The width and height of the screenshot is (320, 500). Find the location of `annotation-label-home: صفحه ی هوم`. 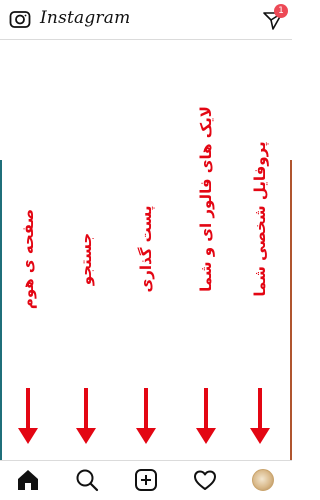

annotation-label-home: صفحه ی هوم is located at coordinates (28, 259).